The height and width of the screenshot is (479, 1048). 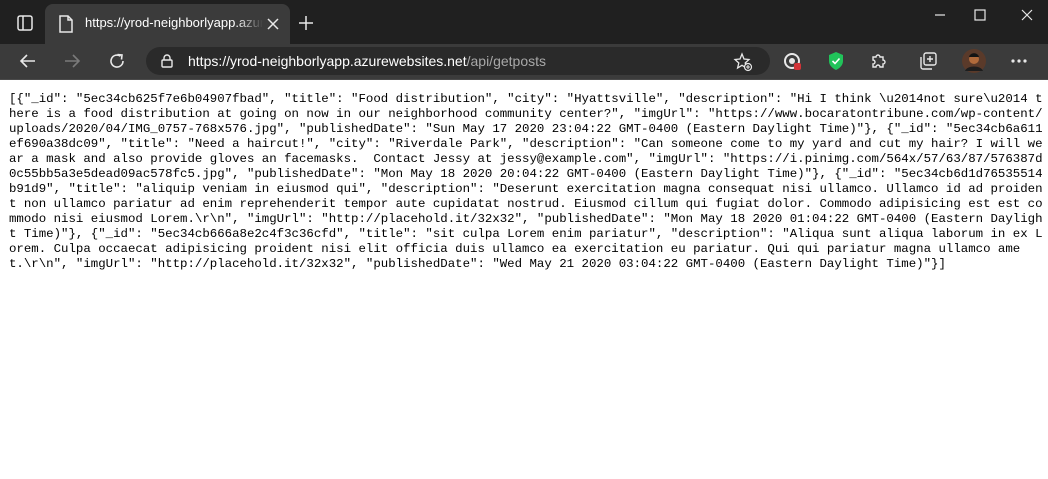 I want to click on back-arrow-icon, so click(x=27, y=61).